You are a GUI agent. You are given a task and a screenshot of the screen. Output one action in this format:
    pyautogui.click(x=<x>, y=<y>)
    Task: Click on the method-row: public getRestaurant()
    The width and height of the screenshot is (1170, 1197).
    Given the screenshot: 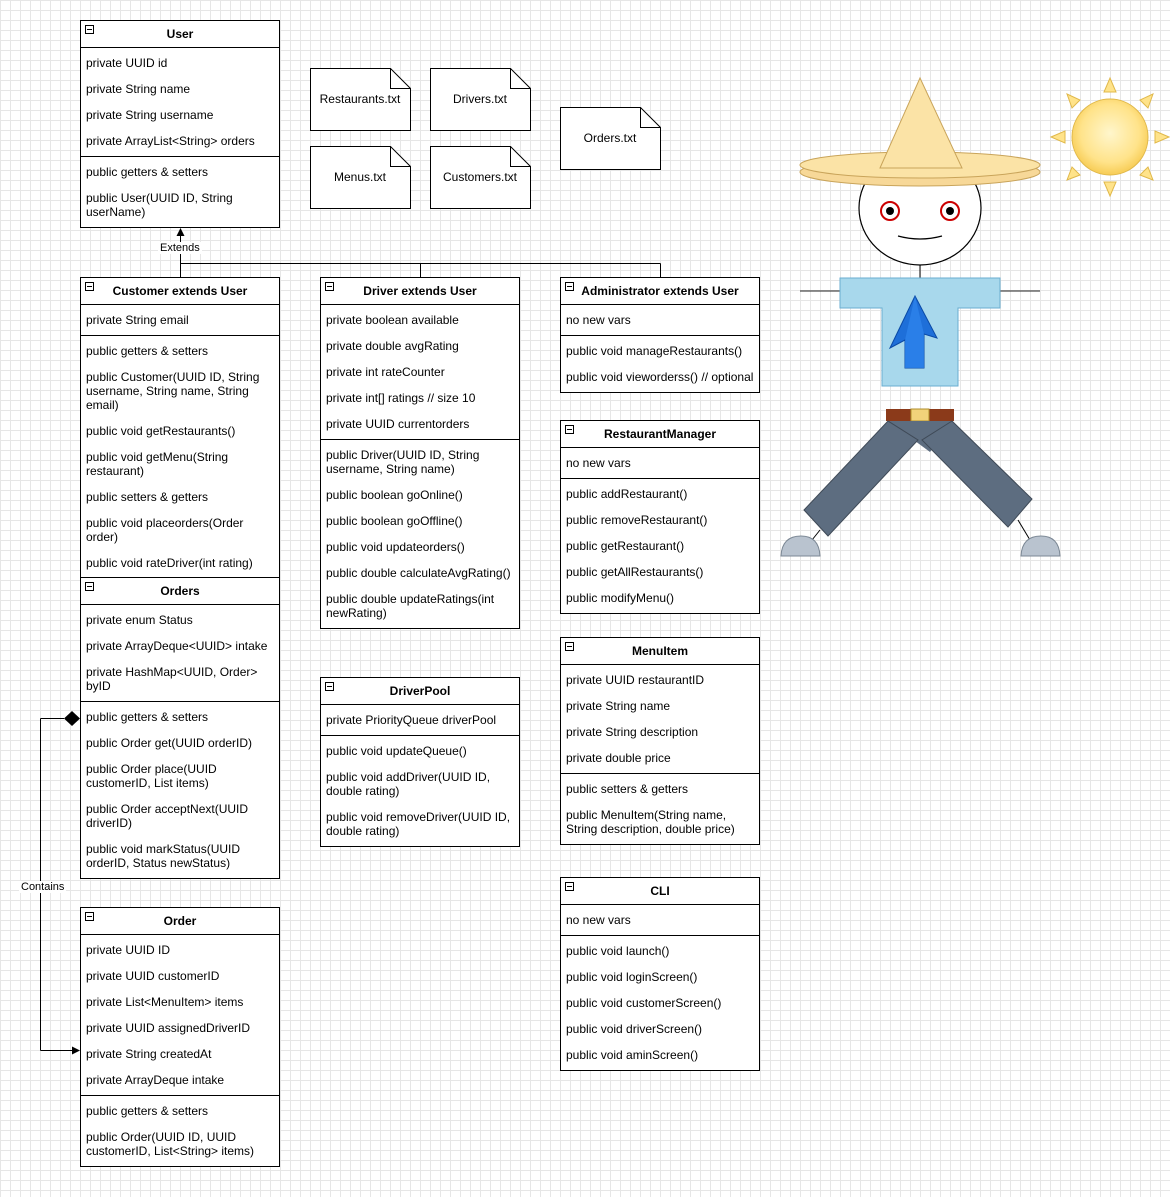 What is the action you would take?
    pyautogui.click(x=660, y=546)
    